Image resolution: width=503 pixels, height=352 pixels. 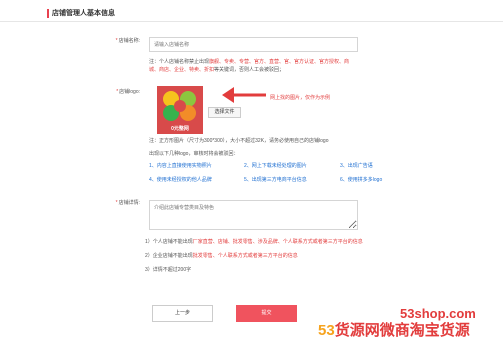 What do you see at coordinates (169, 256) in the screenshot?
I see `desc-tip-prefix: 2）企业店铺不能出现` at bounding box center [169, 256].